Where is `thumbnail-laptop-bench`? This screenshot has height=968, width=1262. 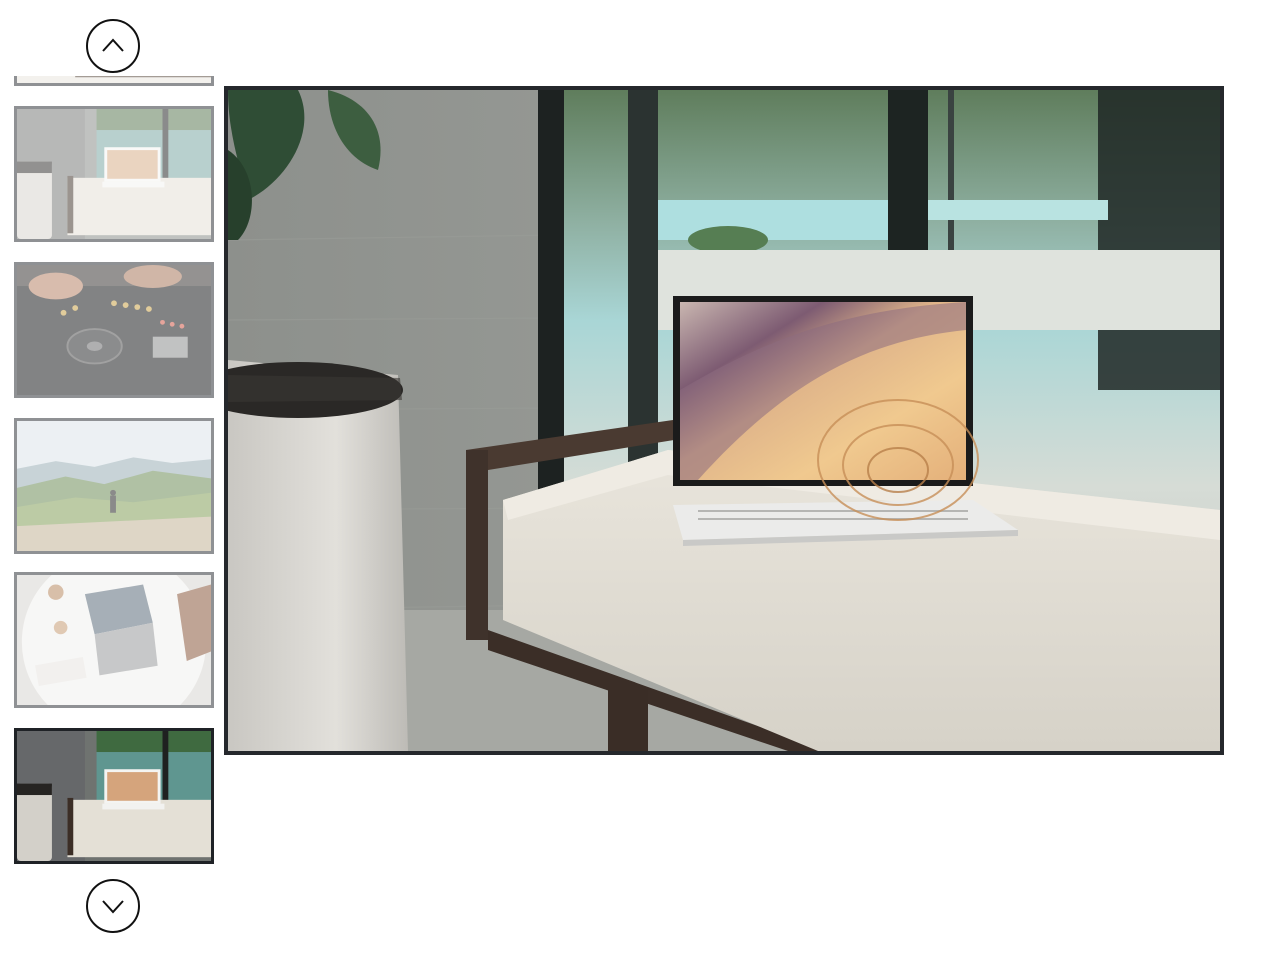 thumbnail-laptop-bench is located at coordinates (114, 174).